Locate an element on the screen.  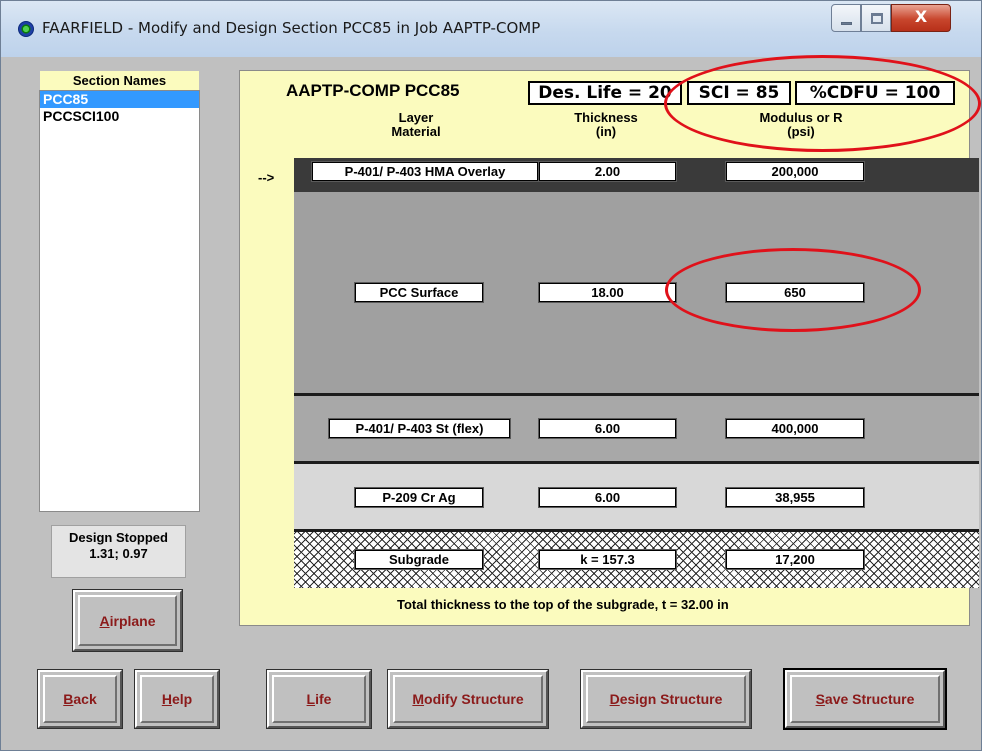
close-icon: X is located at coordinates (921, 16).